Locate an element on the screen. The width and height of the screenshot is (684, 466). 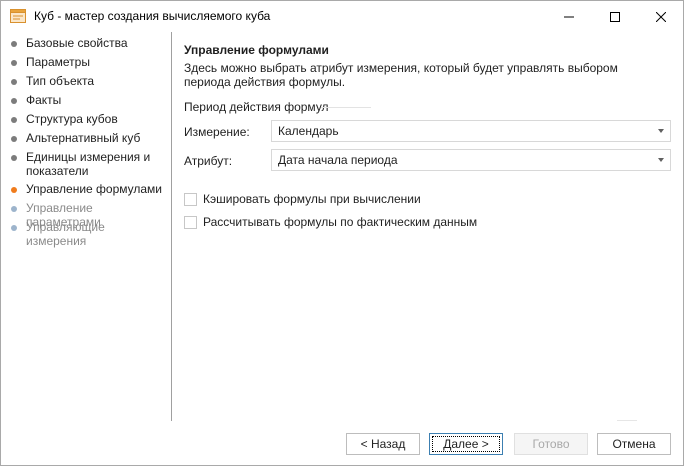
close-icon is located at coordinates (661, 16).